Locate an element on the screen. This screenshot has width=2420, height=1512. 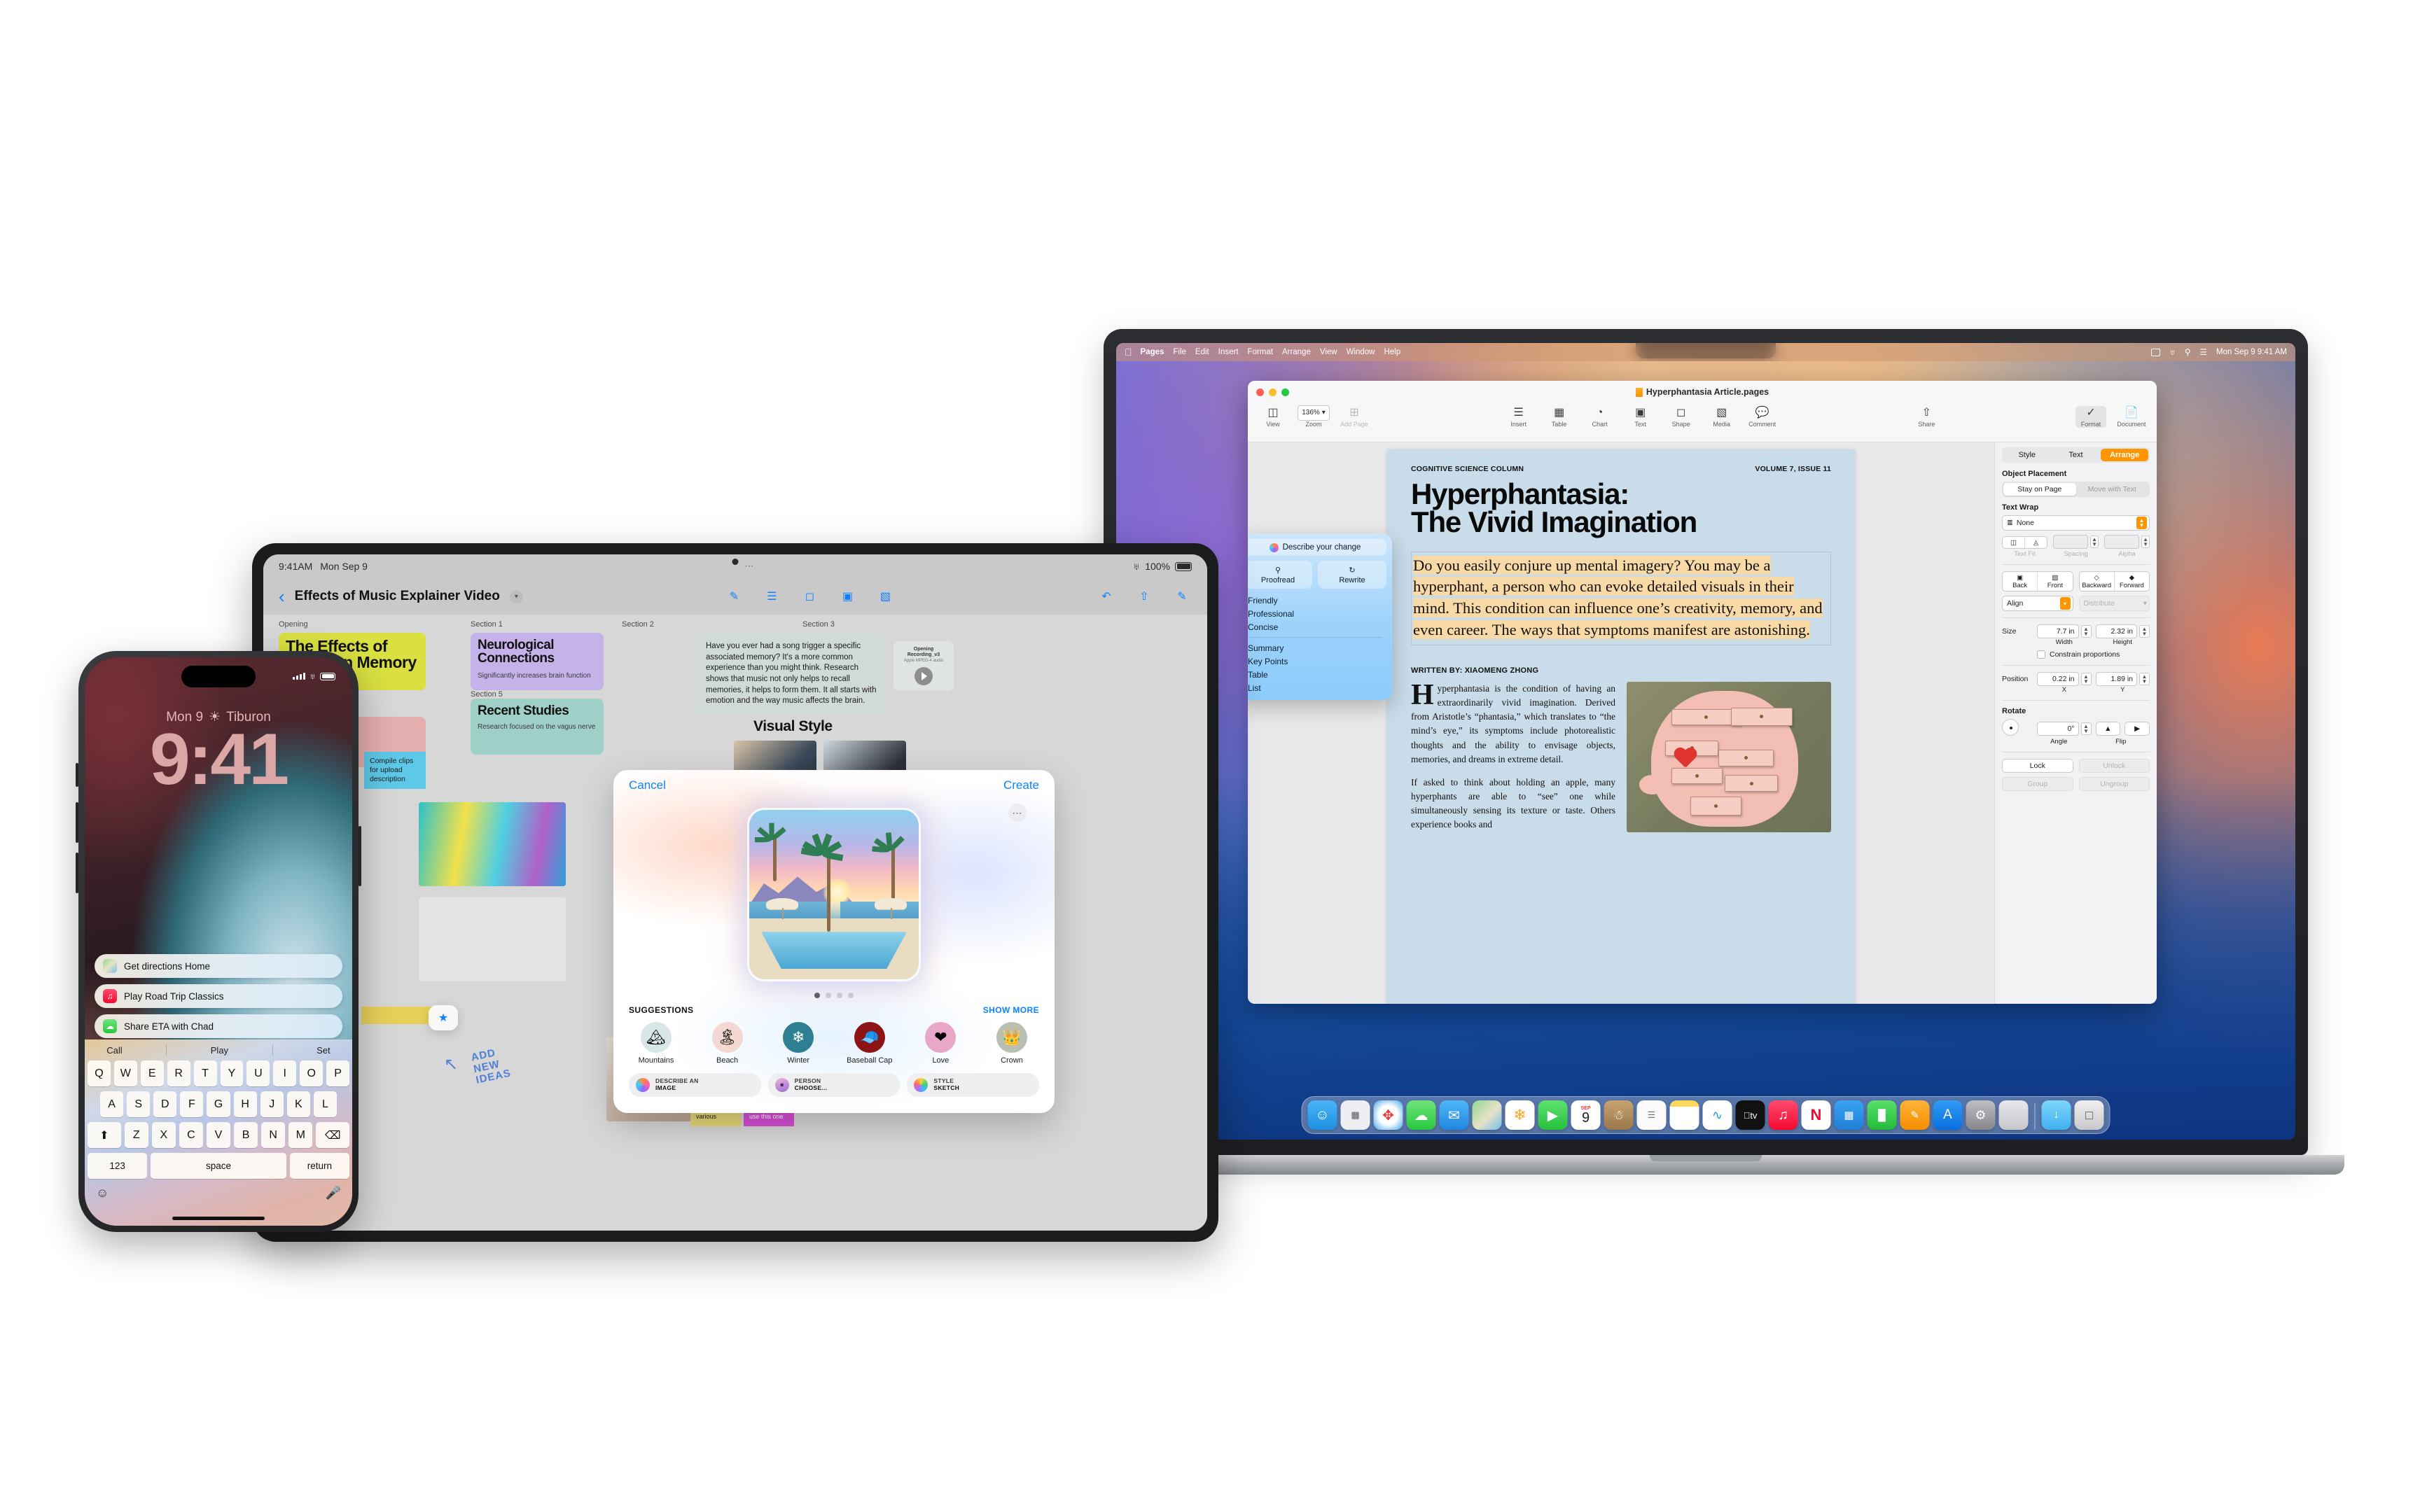
toolbar-chart-button: ◔ Chart is located at coordinates (1600, 417).